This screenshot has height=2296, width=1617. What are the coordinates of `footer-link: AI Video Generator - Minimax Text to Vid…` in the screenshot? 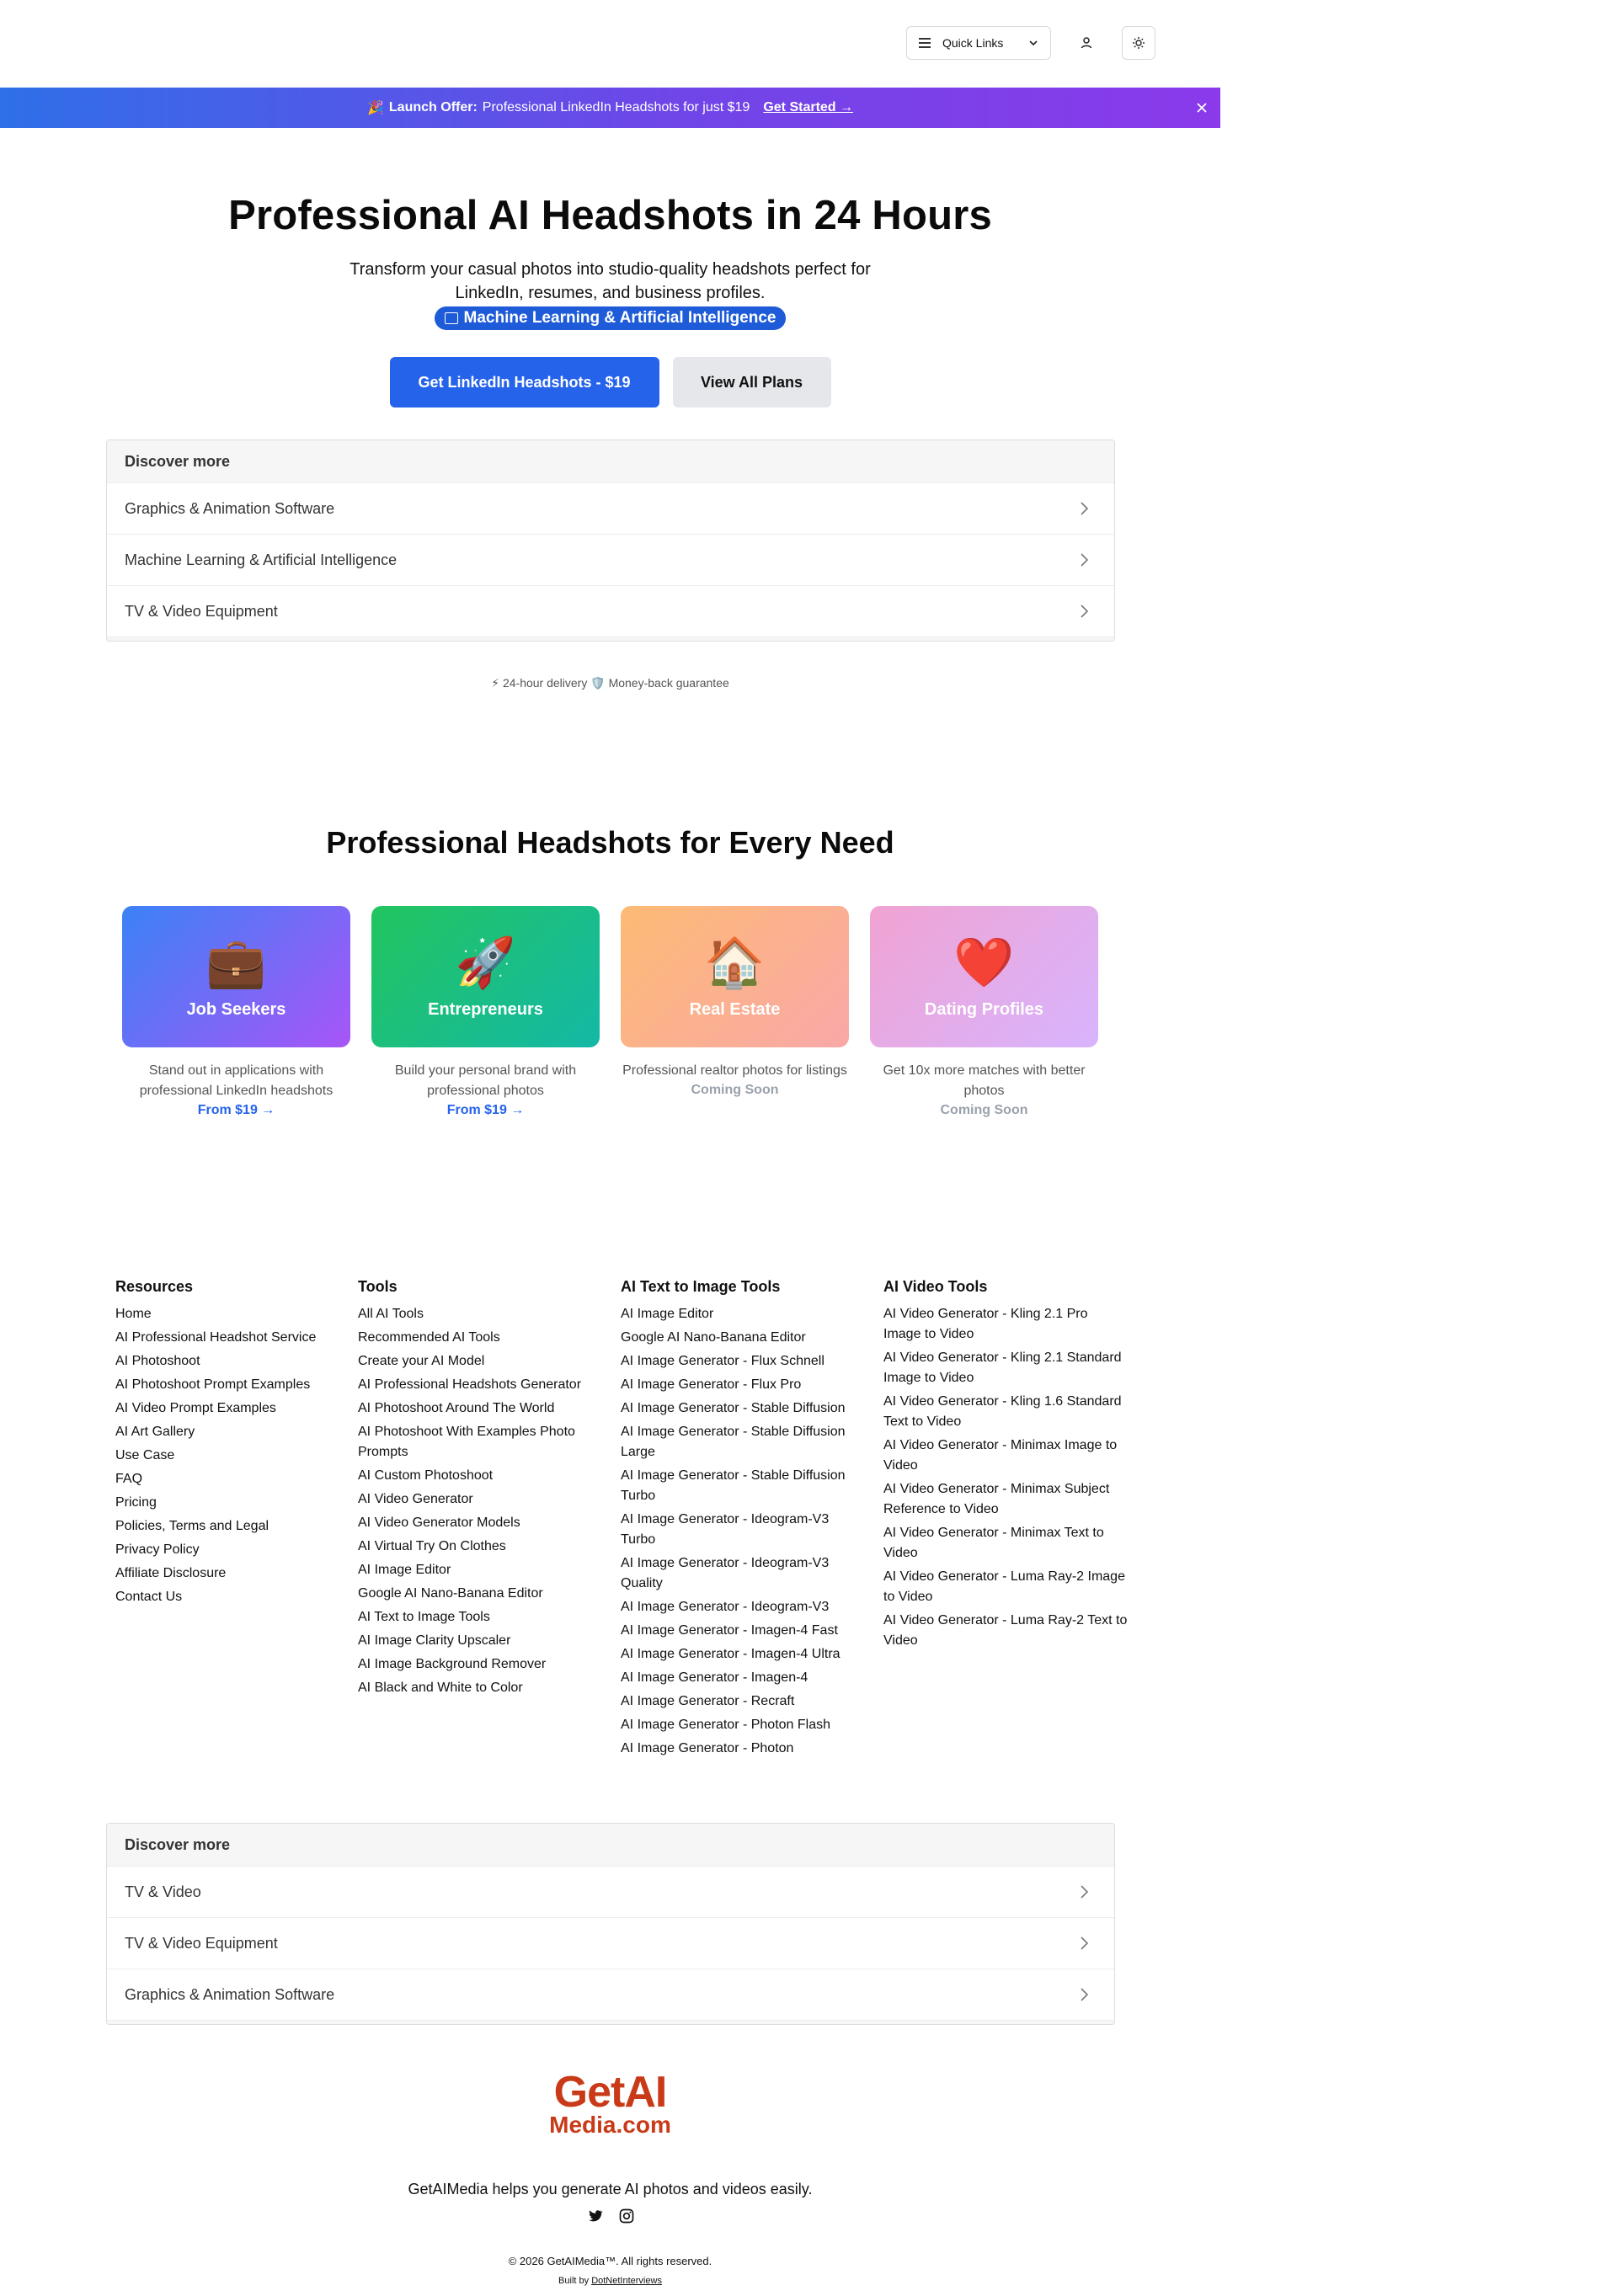 It's located at (1005, 1543).